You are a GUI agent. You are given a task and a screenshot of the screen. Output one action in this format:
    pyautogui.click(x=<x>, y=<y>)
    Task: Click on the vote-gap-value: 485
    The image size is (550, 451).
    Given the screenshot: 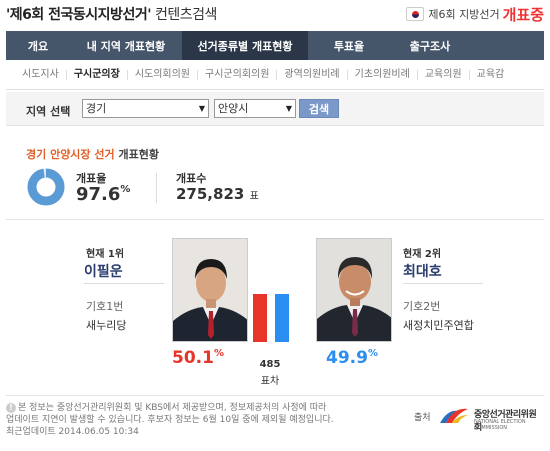 What is the action you would take?
    pyautogui.click(x=270, y=364)
    